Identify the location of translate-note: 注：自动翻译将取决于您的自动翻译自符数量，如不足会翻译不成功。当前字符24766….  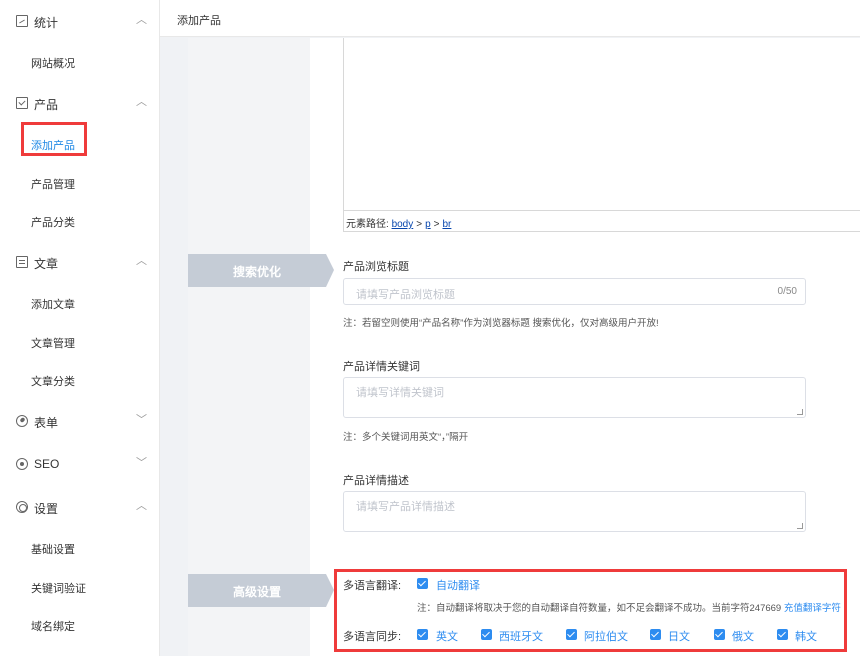
(629, 607).